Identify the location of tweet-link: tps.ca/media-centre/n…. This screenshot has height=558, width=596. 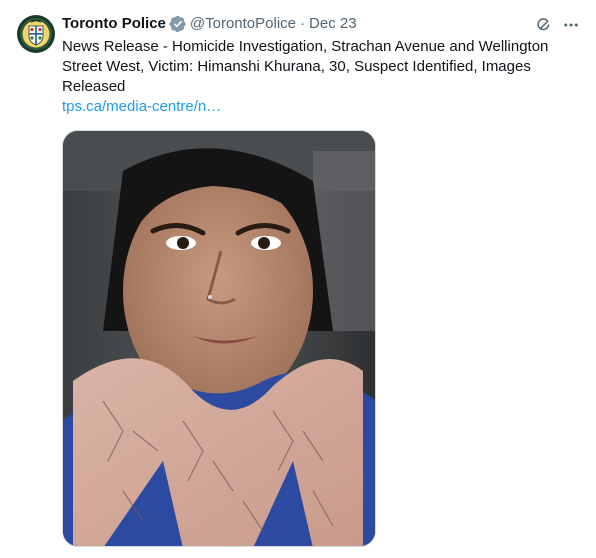
(141, 107).